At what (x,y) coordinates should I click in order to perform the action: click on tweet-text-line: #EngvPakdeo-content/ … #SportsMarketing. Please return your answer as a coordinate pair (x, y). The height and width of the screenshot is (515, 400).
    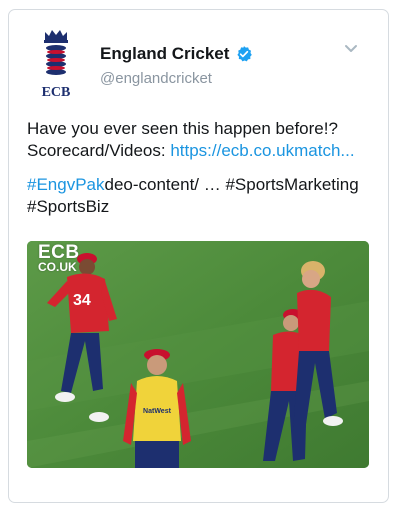
    Looking at the image, I should click on (199, 185).